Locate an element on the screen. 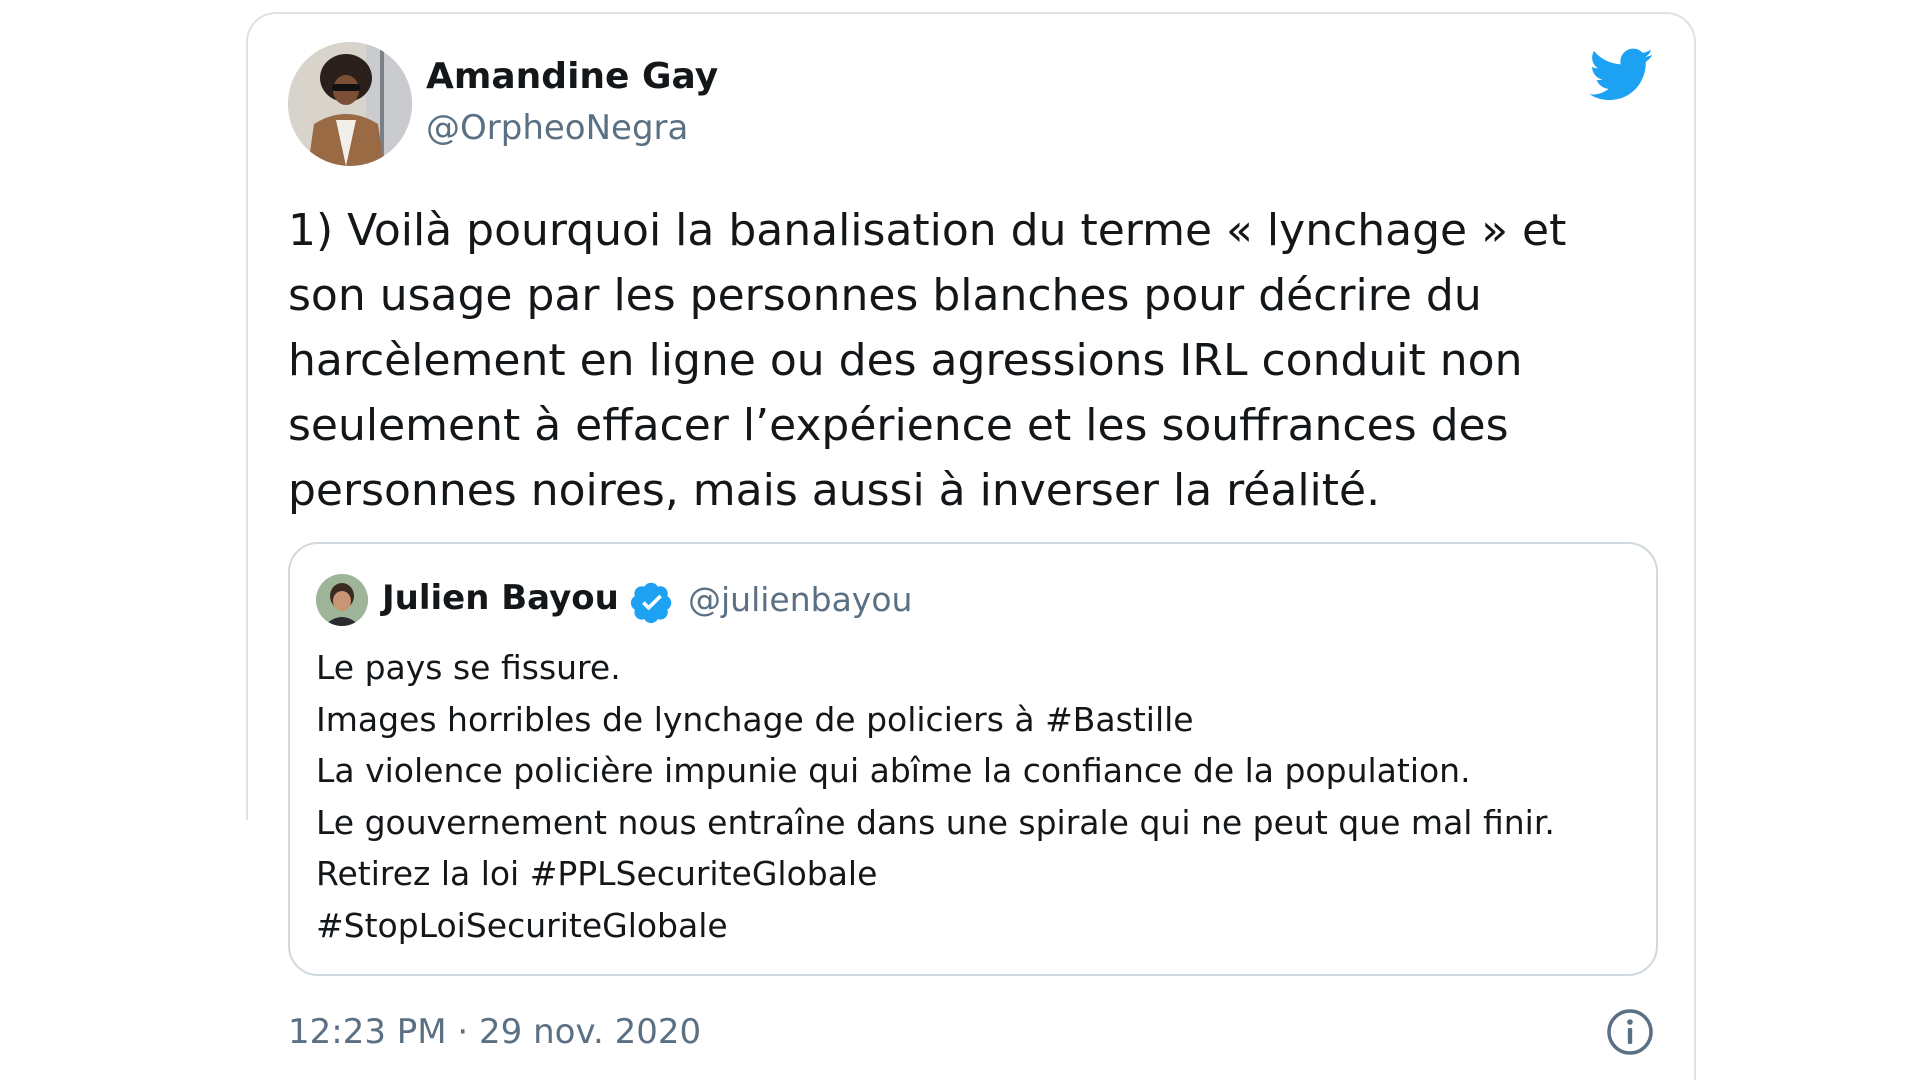  quoted-text-line: Le pays se fissure. is located at coordinates (468, 667).